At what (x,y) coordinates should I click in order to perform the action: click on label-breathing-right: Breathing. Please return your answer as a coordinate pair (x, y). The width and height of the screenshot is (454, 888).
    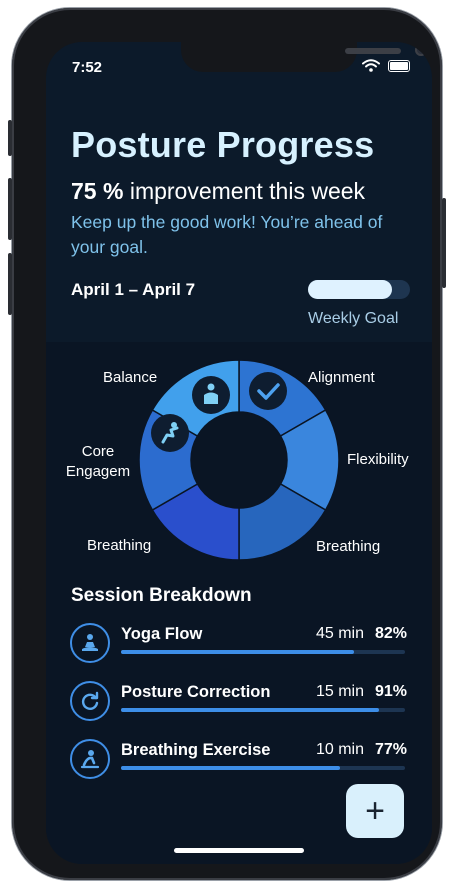
    Looking at the image, I should click on (348, 546).